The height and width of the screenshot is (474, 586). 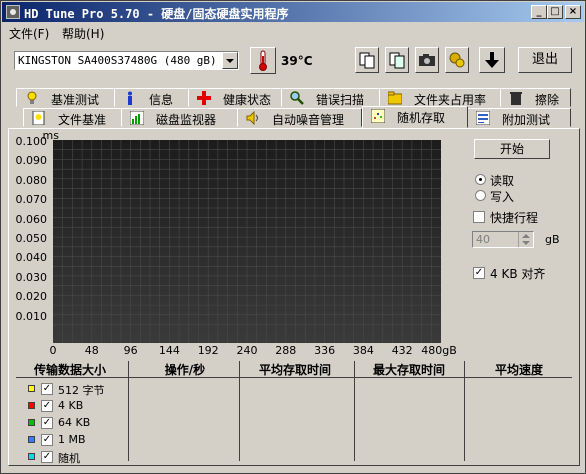 What do you see at coordinates (555, 12) in the screenshot?
I see `maximize-button: □` at bounding box center [555, 12].